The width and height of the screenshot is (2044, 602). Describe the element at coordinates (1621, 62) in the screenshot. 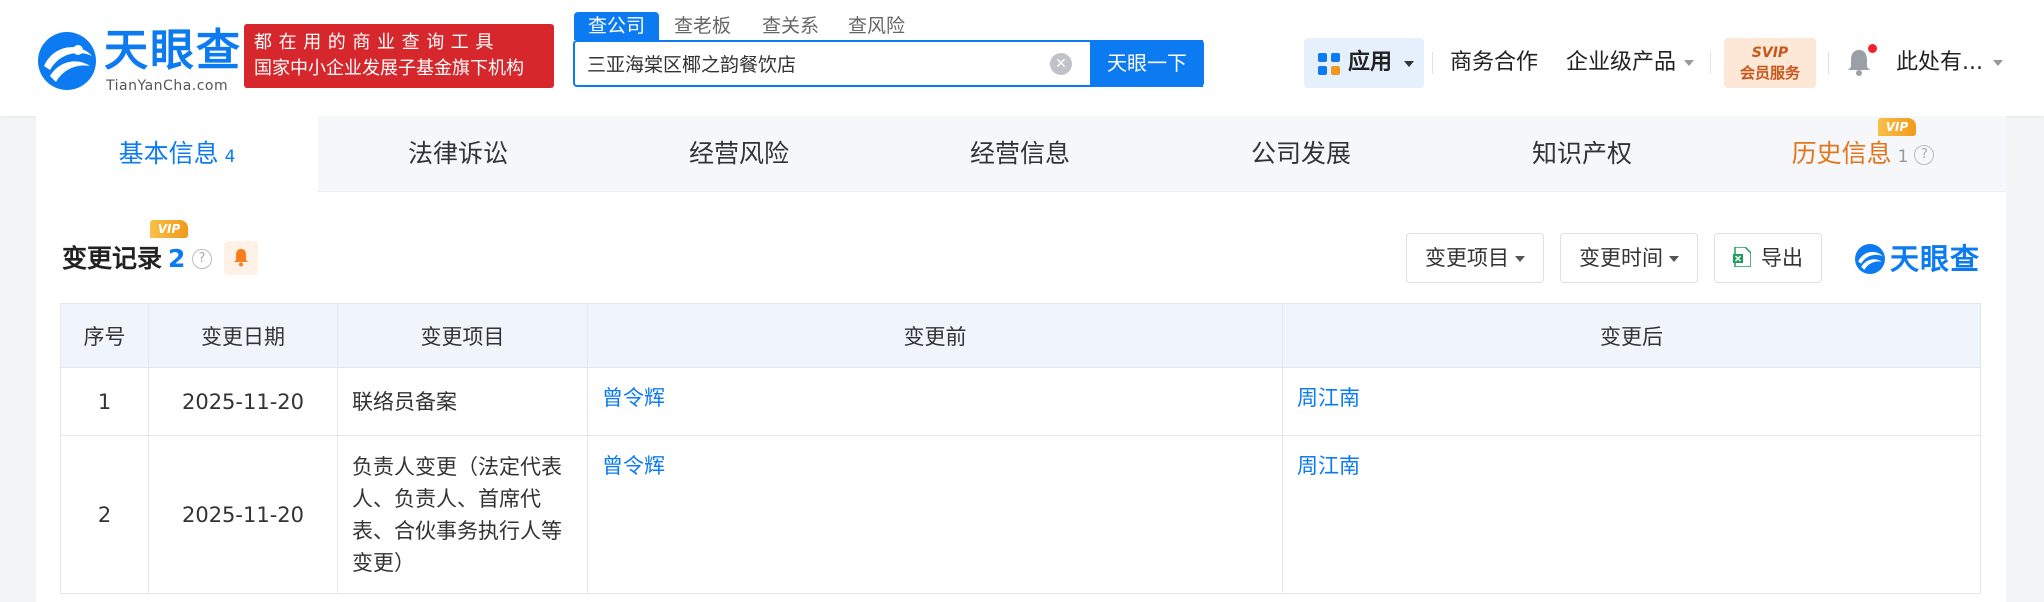

I see `nav-enterprise-label: 企业级产品` at that location.